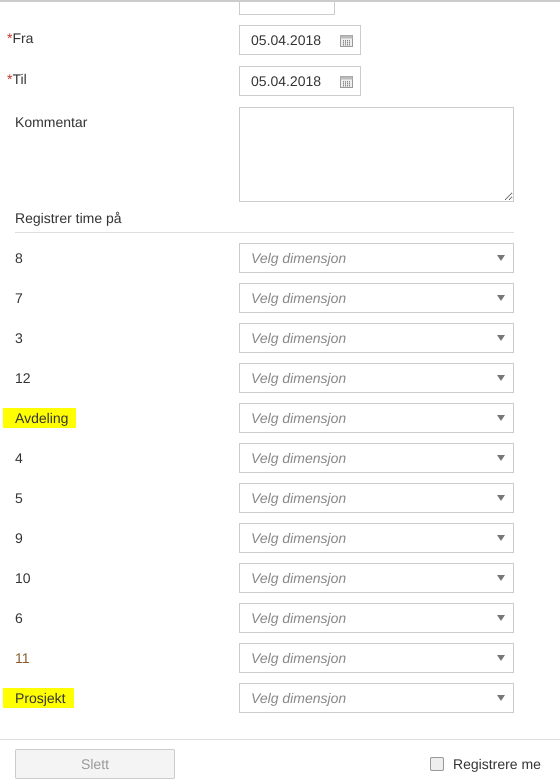  Describe the element at coordinates (437, 764) in the screenshot. I see `checkbox` at that location.